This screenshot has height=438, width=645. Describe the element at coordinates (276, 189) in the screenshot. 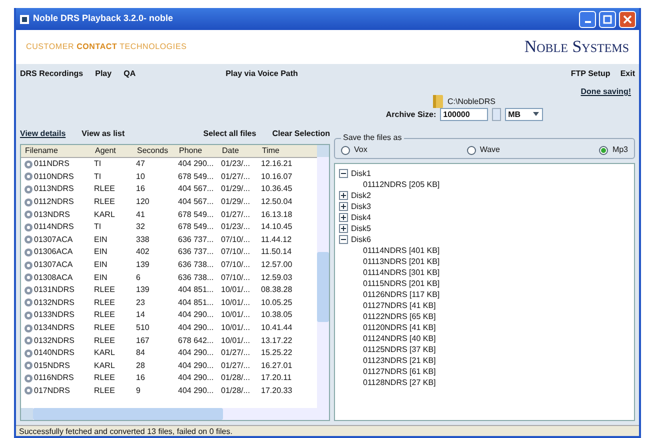

I see `table-cell: 10.36.45` at that location.